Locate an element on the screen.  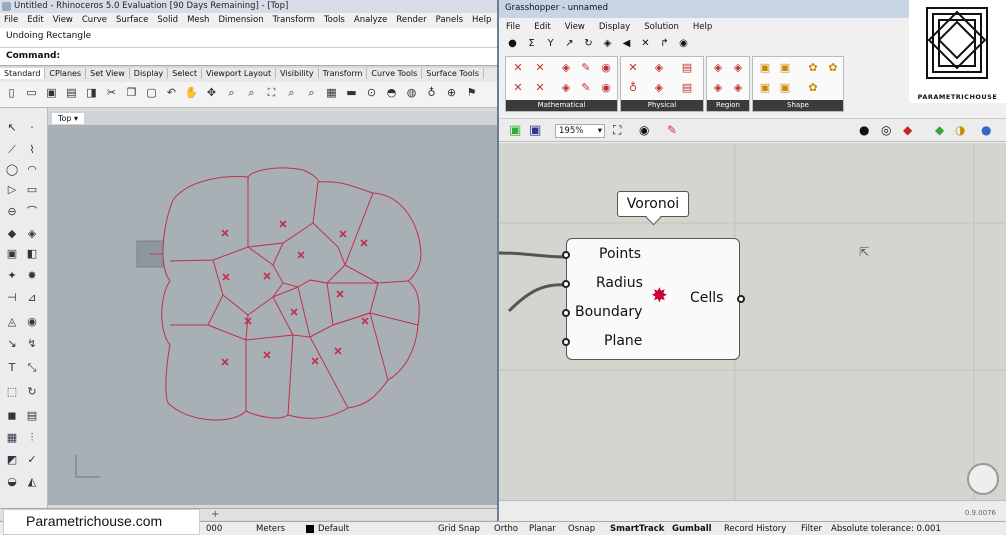
menu-solid: Solid is located at coordinates (168, 19).